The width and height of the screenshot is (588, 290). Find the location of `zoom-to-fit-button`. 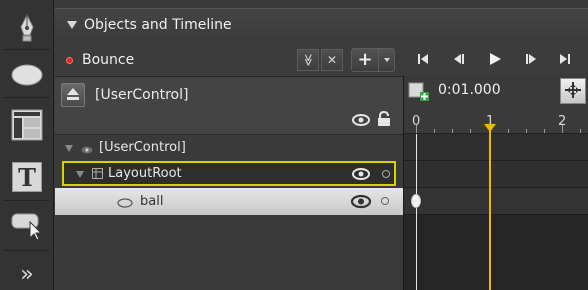

zoom-to-fit-button is located at coordinates (573, 91).